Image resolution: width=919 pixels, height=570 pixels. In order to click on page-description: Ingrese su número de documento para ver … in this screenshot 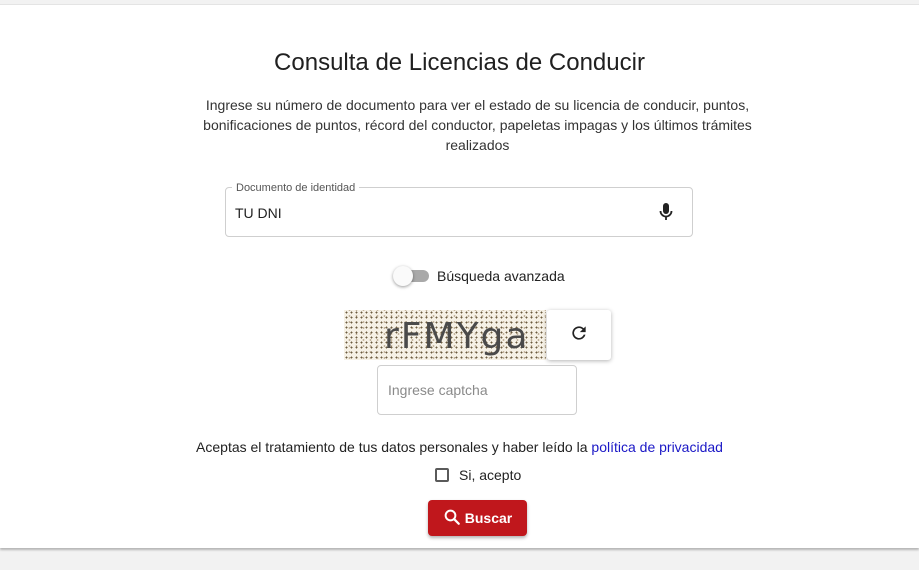, I will do `click(477, 125)`.